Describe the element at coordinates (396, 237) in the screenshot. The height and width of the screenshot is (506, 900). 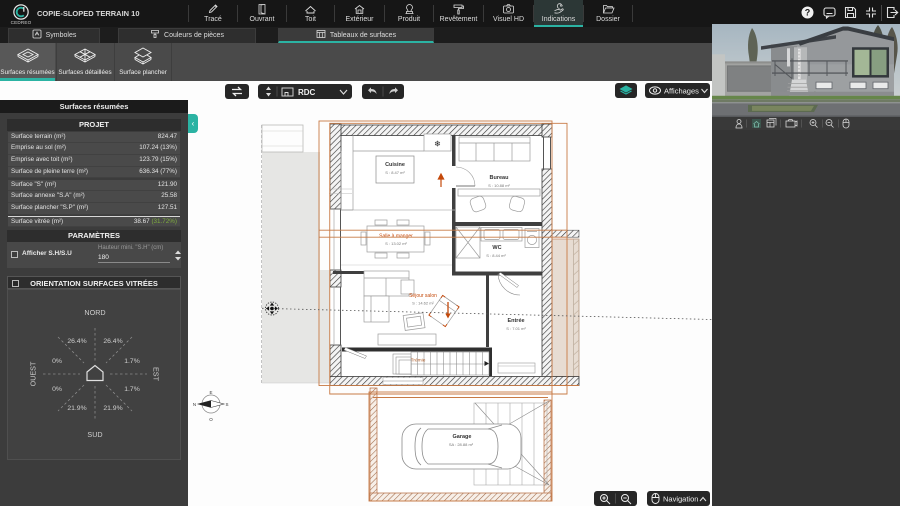
I see `svg-text: Salle à manger` at that location.